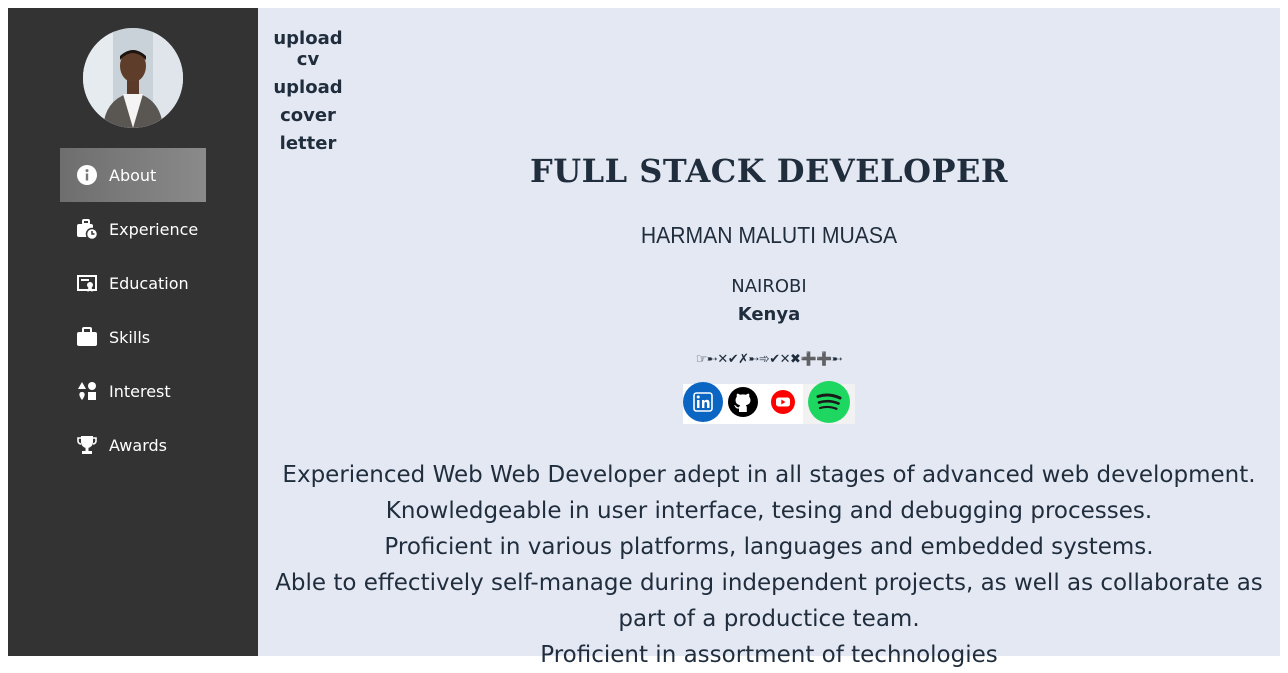 This screenshot has width=1288, height=673. What do you see at coordinates (308, 116) in the screenshot?
I see `upload-cover-letter-button: upload cover letter` at bounding box center [308, 116].